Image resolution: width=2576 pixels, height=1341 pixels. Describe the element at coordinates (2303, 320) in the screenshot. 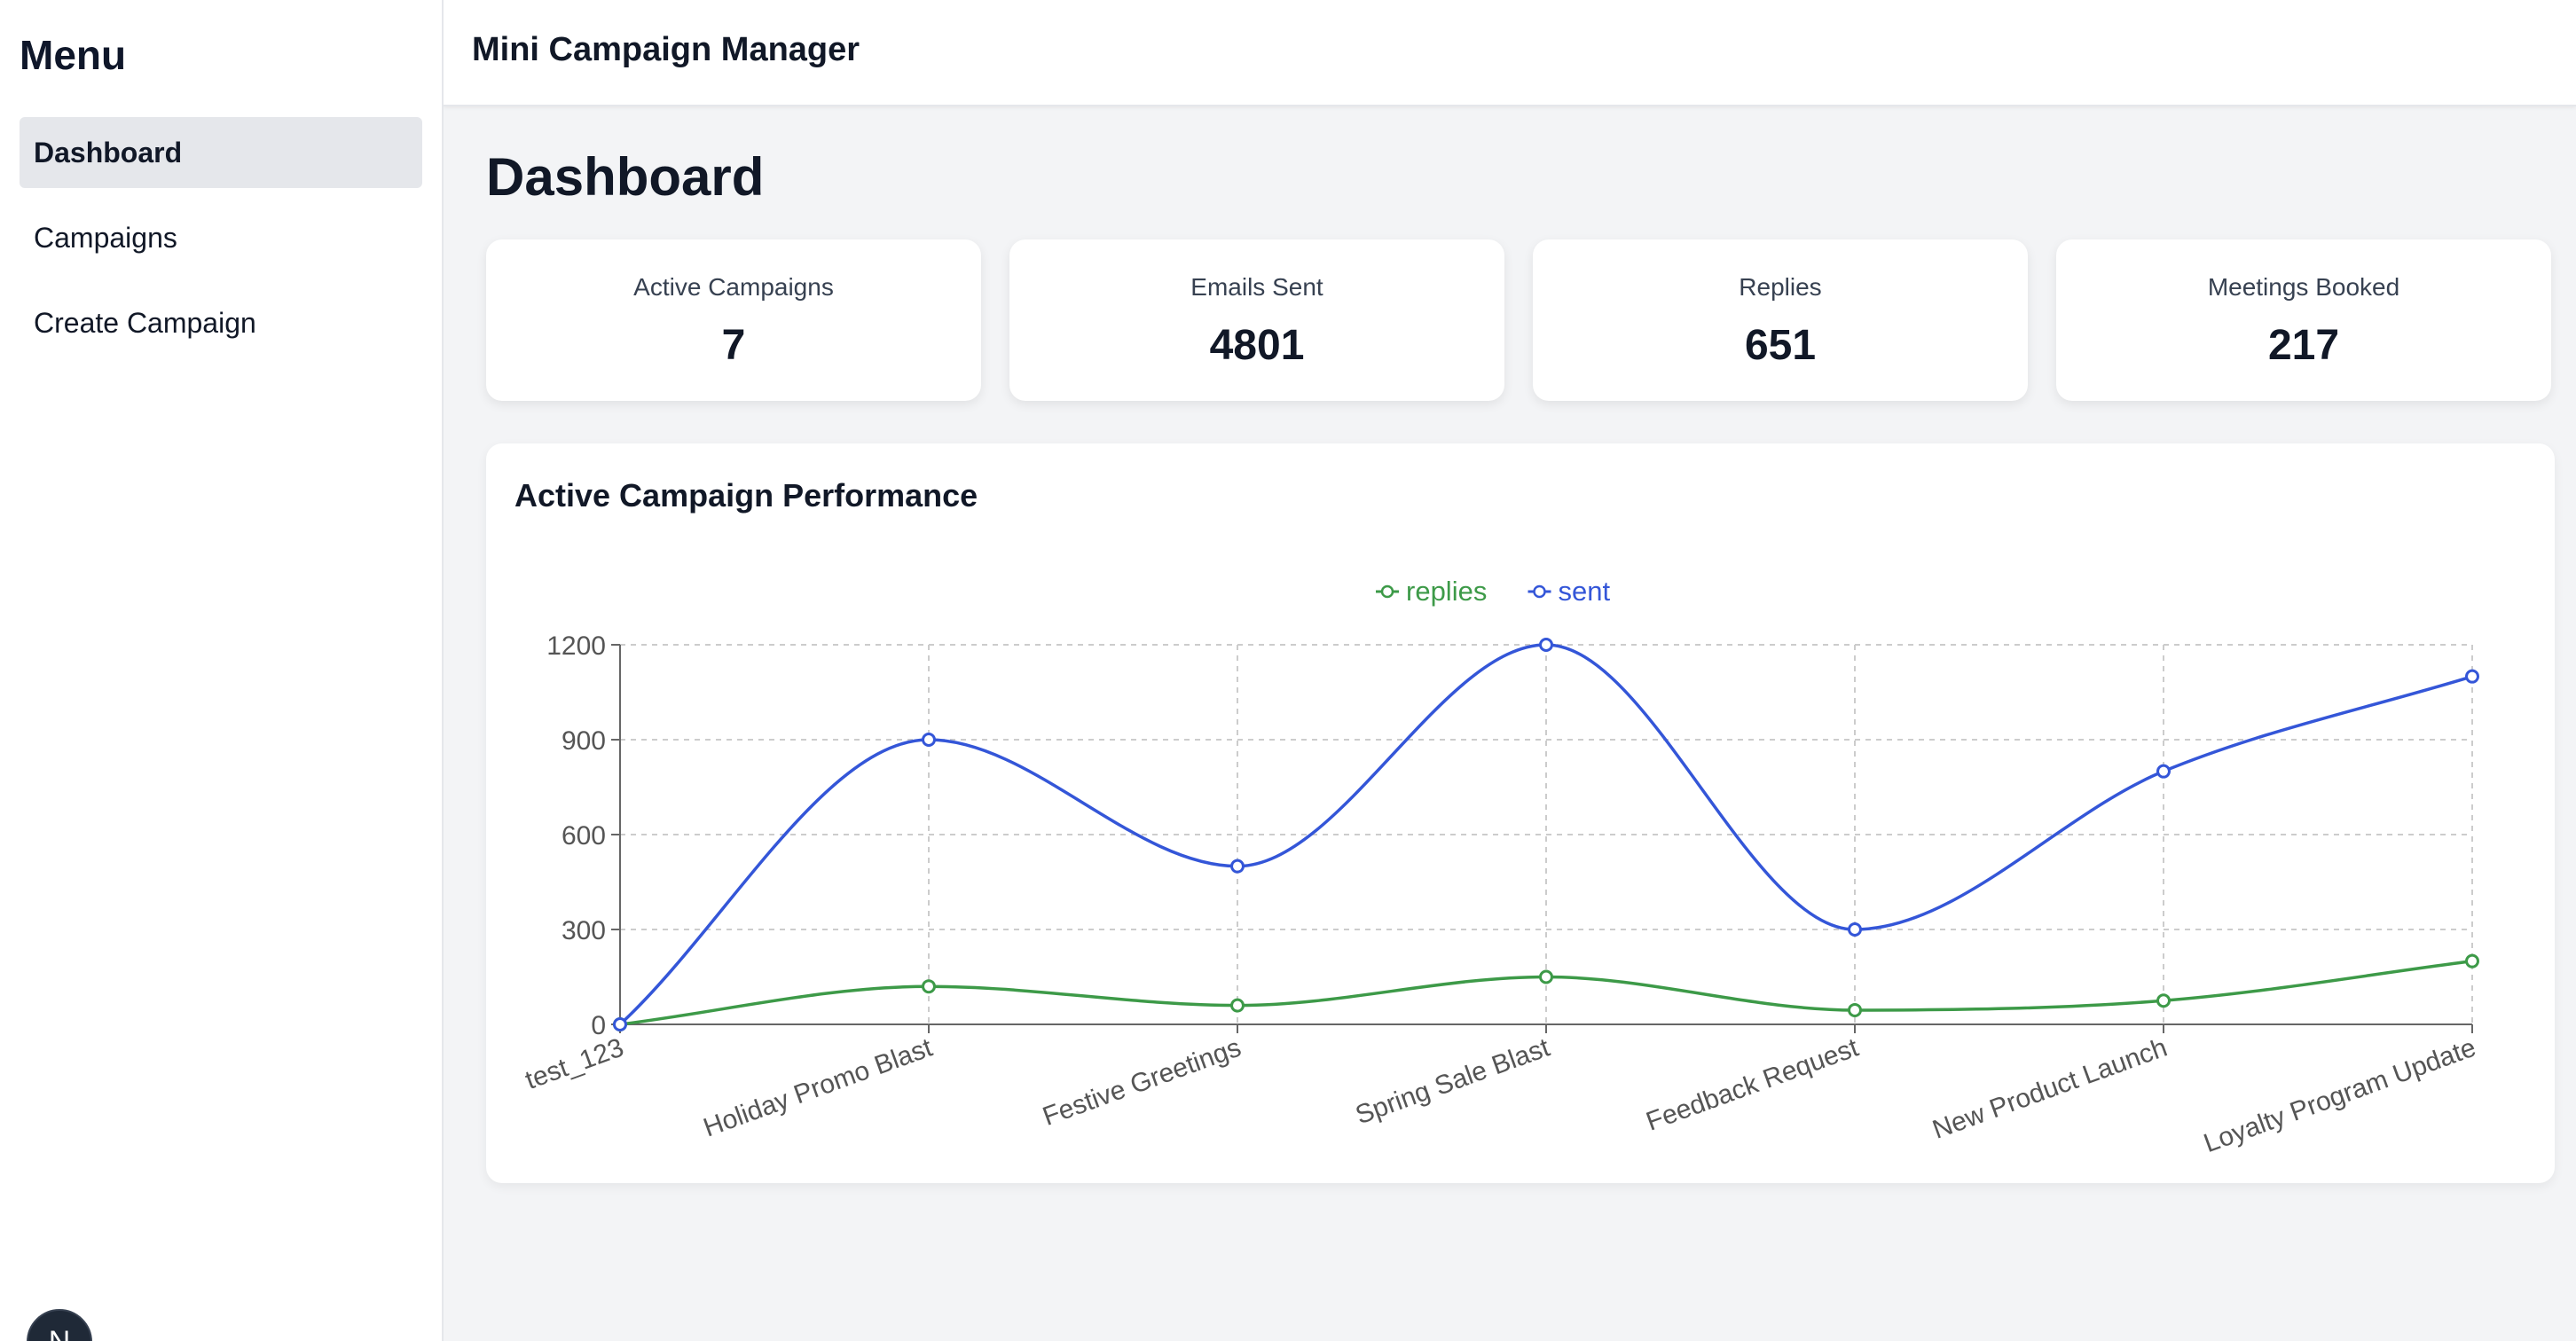

I see `stat-card-meetings-booked: Meetings Booked 217` at that location.